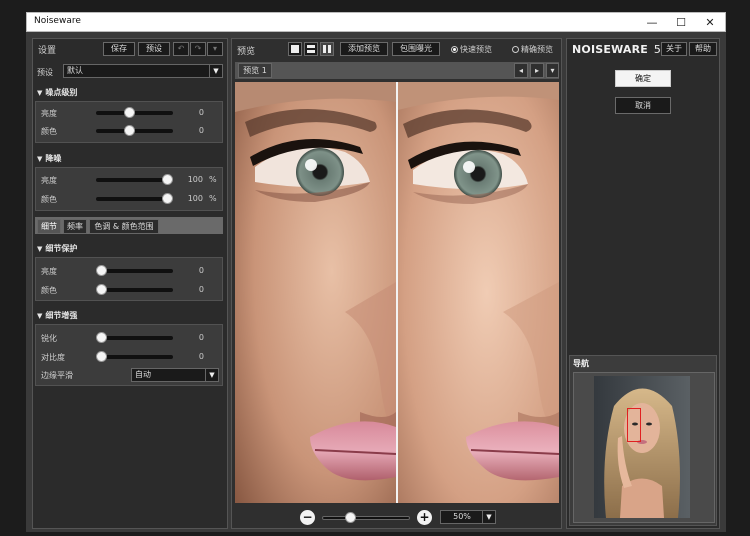  What do you see at coordinates (57, 375) in the screenshot?
I see `edge-smoothing-label: 边缘平滑` at bounding box center [57, 375].